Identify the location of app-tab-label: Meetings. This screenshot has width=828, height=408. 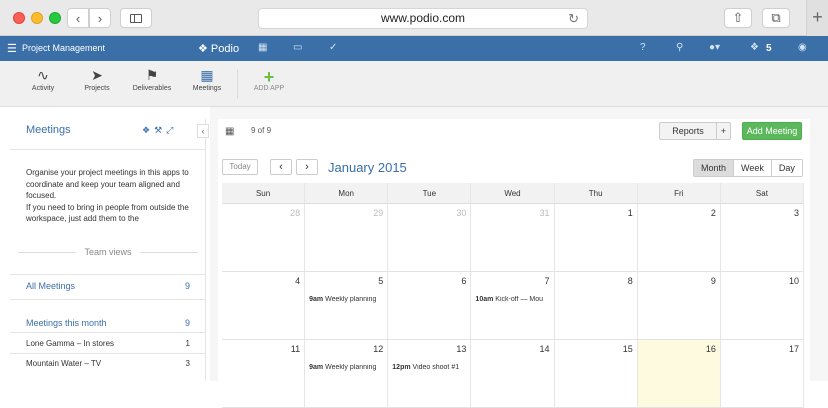
(207, 88).